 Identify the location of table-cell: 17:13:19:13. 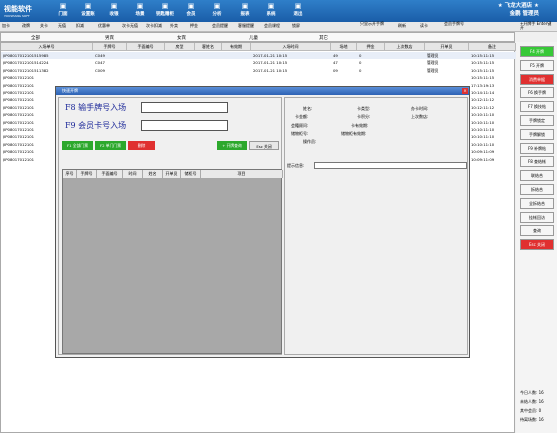
(483, 85).